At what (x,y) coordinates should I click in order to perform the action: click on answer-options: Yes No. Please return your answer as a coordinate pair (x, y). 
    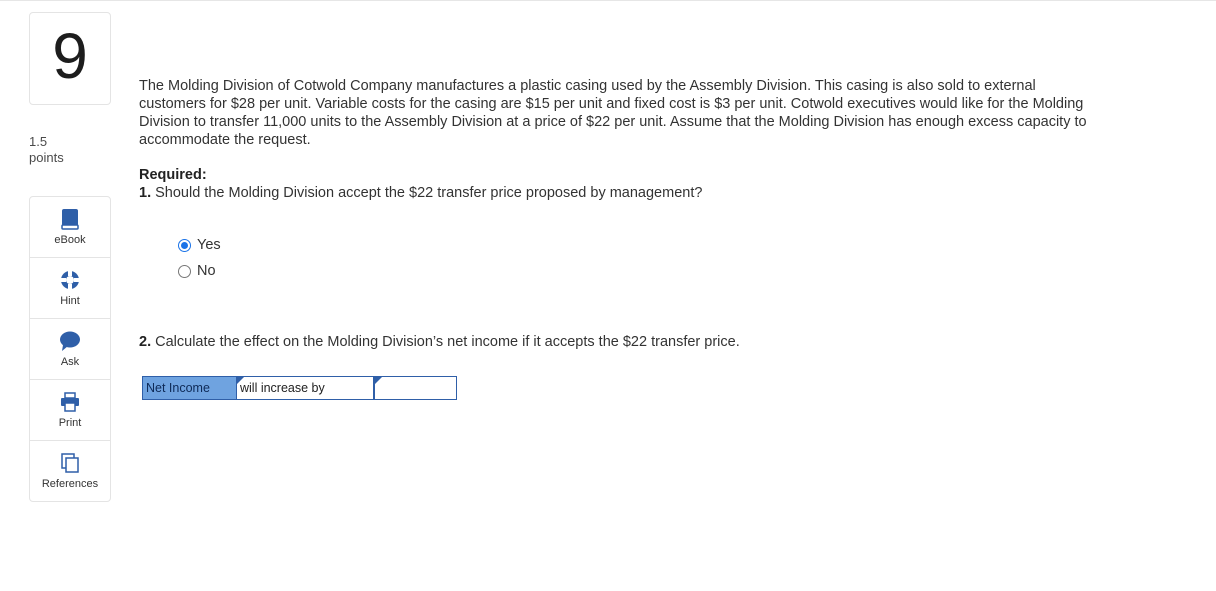
    Looking at the image, I should click on (199, 262).